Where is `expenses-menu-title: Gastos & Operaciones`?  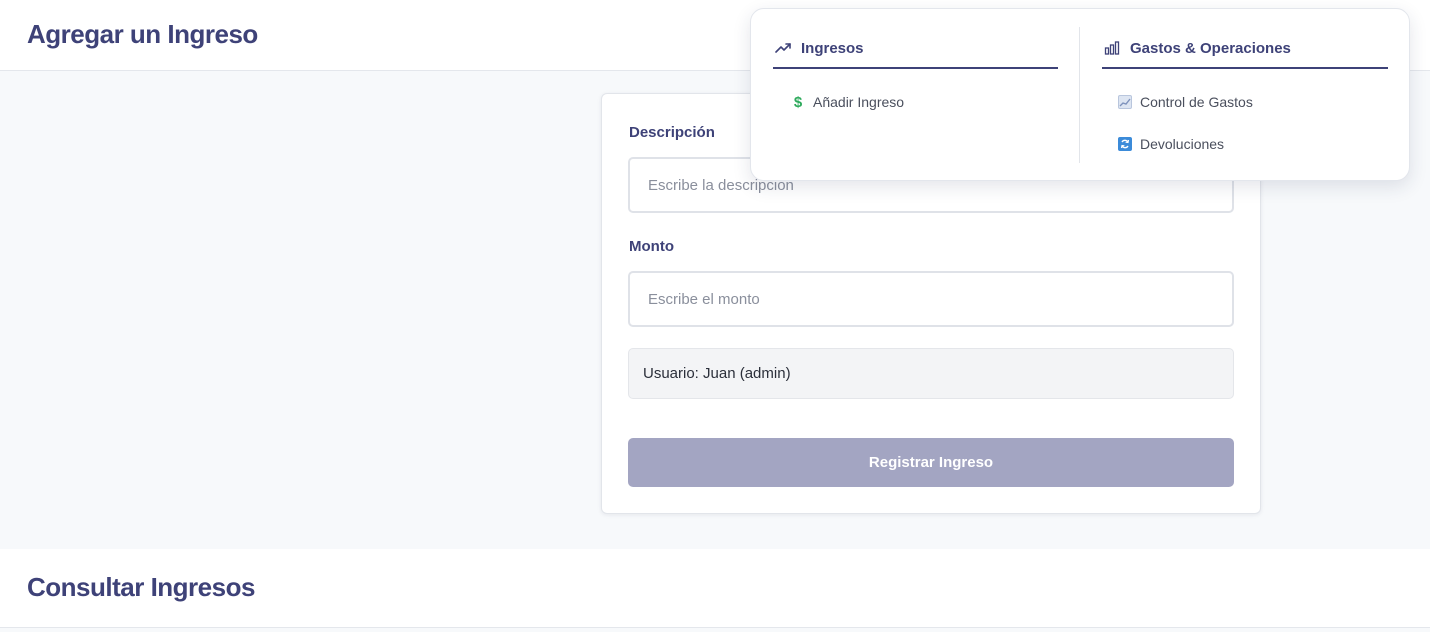
expenses-menu-title: Gastos & Operaciones is located at coordinates (1210, 48).